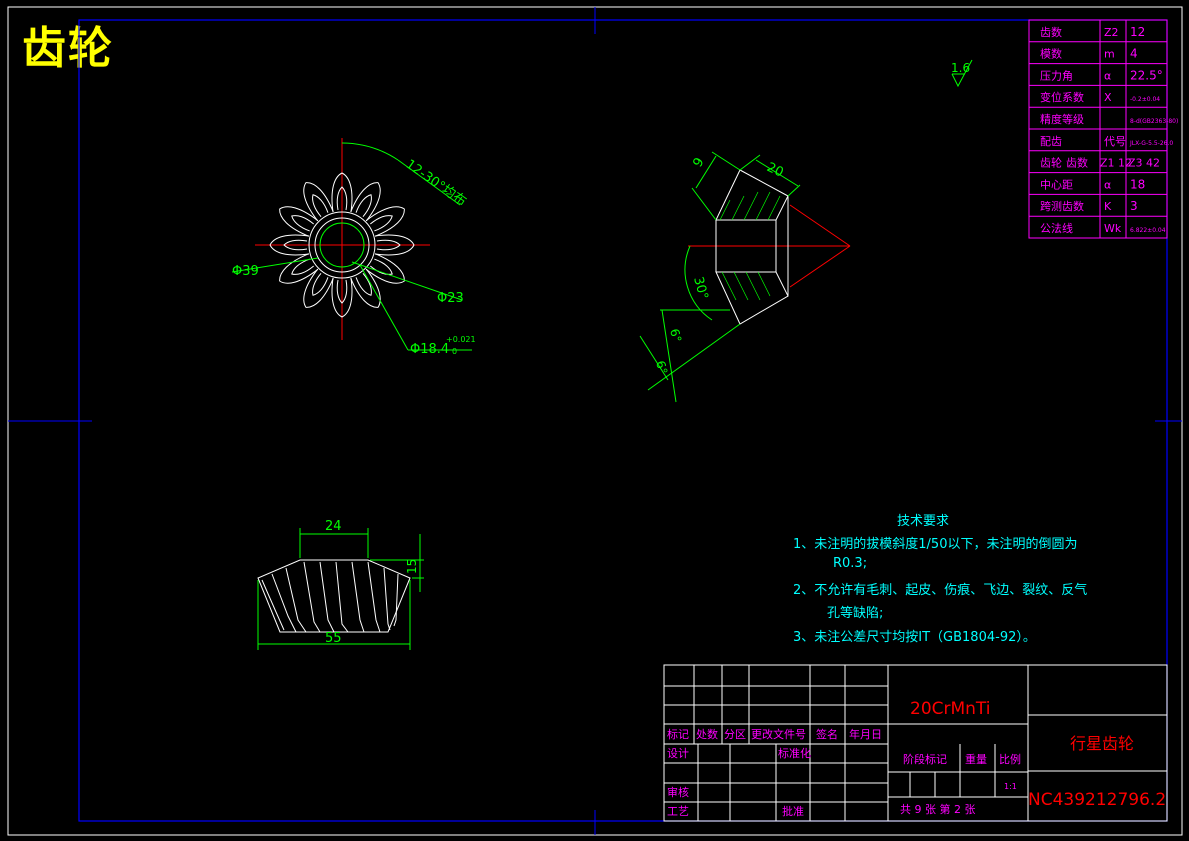 Image resolution: width=1189 pixels, height=841 pixels. I want to click on param-name: 齿数, so click(1051, 32).